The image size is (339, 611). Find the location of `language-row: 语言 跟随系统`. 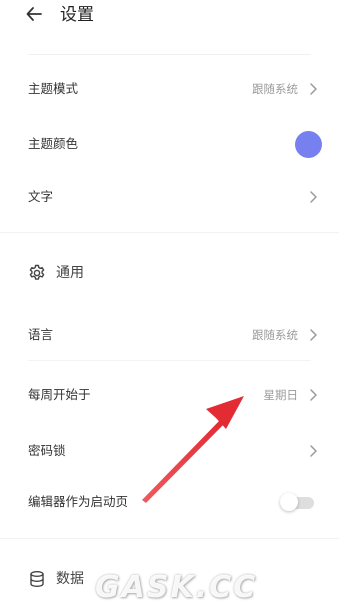

language-row: 语言 跟随系统 is located at coordinates (173, 336).